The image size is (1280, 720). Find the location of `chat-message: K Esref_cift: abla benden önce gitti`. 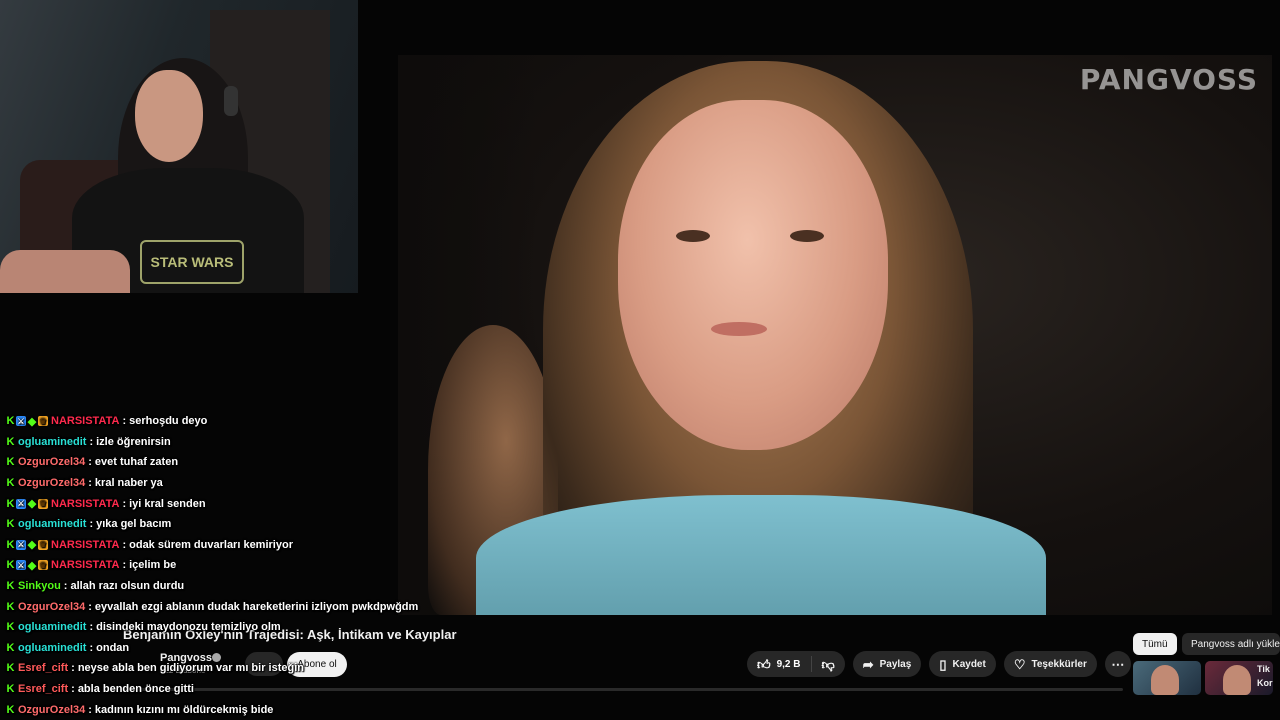

chat-message: K Esref_cift: abla benden önce gitti is located at coordinates (216, 689).